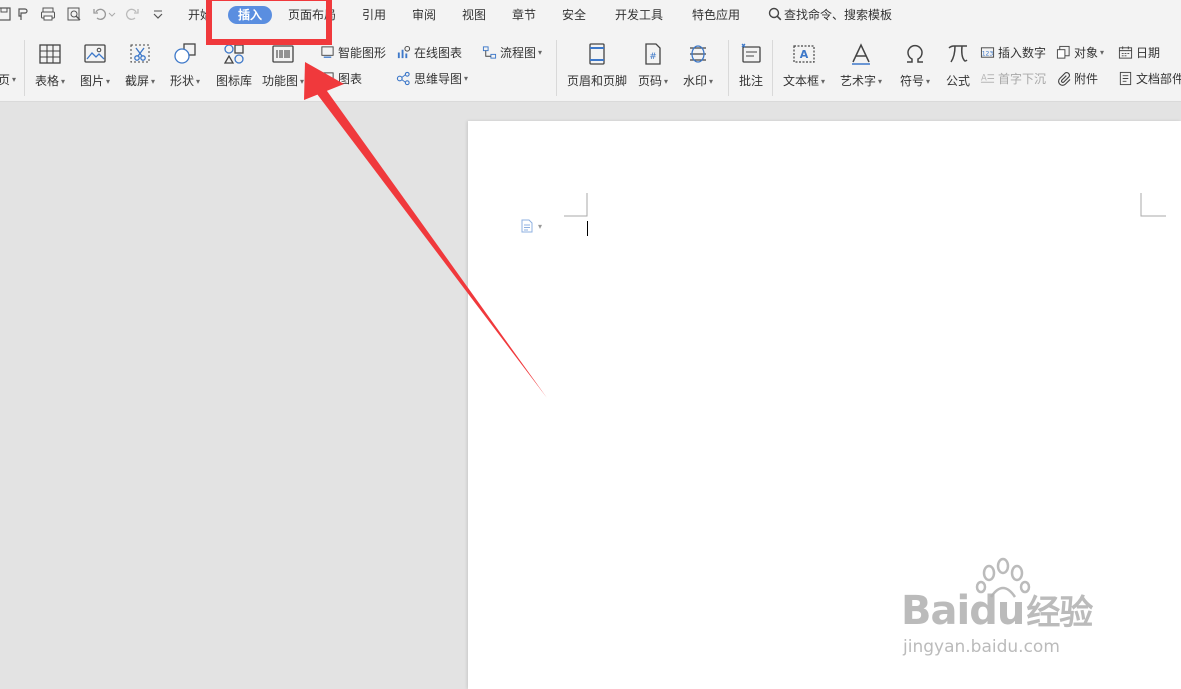 This screenshot has width=1181, height=689. Describe the element at coordinates (524, 15) in the screenshot. I see `tab-chapter: 章节` at that location.